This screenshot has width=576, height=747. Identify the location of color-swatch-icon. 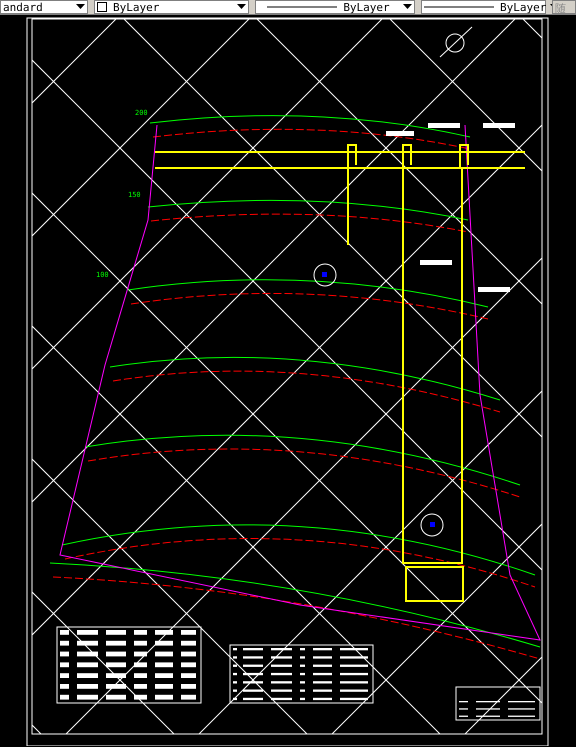
(102, 7).